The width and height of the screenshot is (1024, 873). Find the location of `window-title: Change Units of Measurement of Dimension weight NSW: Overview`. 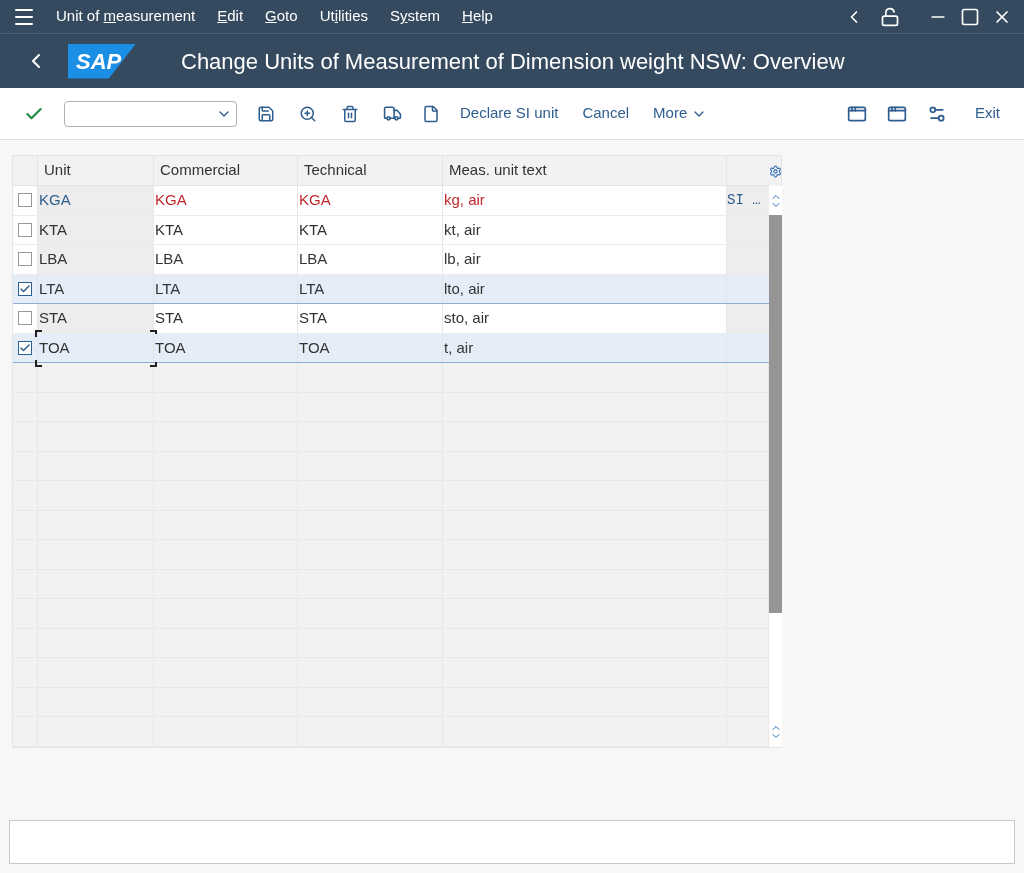

window-title: Change Units of Measurement of Dimension weight NSW: Overview is located at coordinates (513, 61).